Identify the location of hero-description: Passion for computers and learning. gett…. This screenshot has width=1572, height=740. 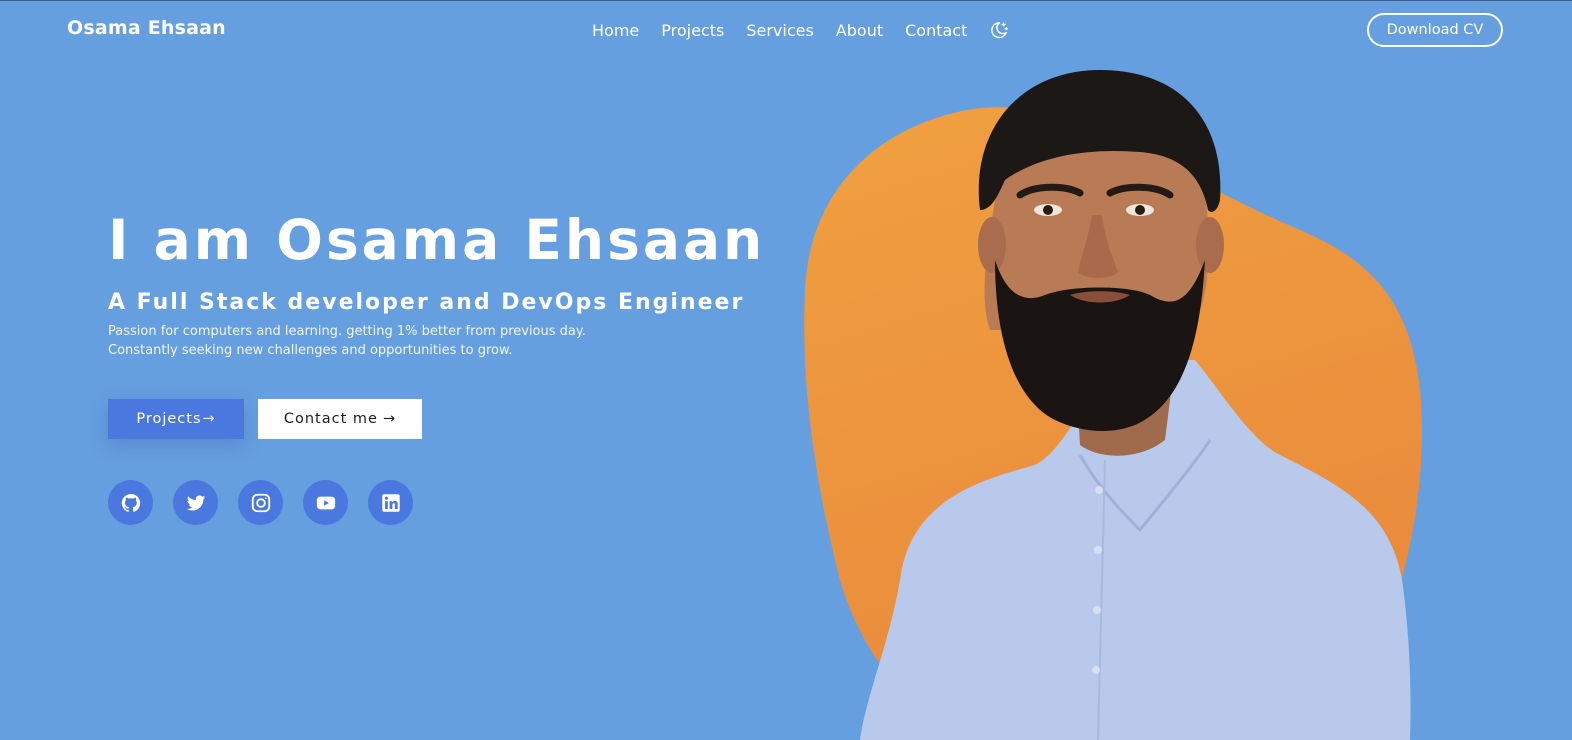
(347, 341).